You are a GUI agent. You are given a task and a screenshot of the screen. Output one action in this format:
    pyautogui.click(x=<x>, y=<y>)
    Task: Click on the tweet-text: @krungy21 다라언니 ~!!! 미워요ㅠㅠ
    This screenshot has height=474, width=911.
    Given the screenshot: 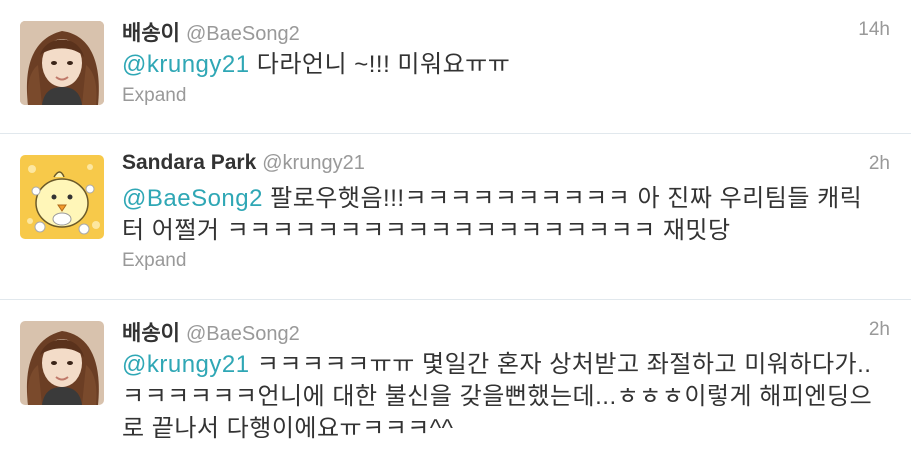 What is the action you would take?
    pyautogui.click(x=502, y=65)
    